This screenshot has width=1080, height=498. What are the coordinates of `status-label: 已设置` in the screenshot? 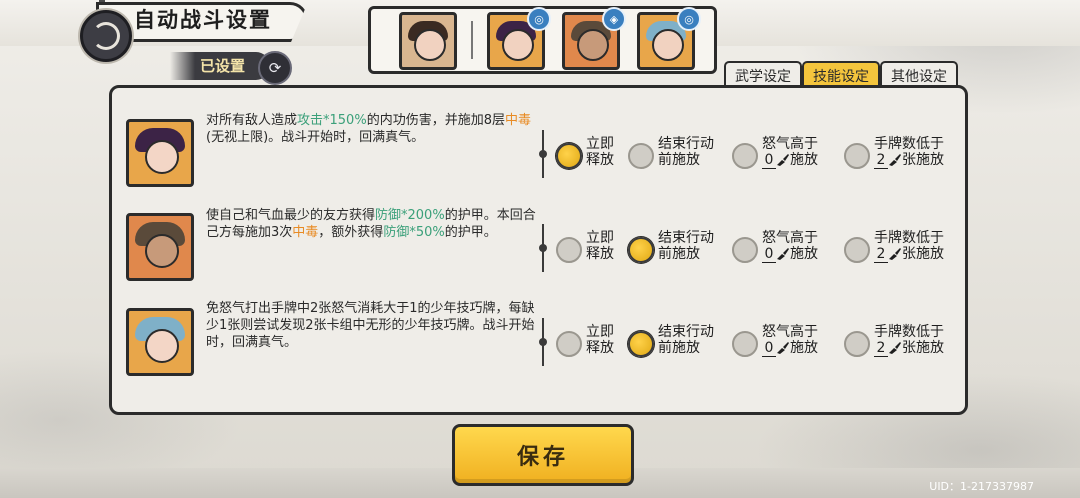 It's located at (223, 66).